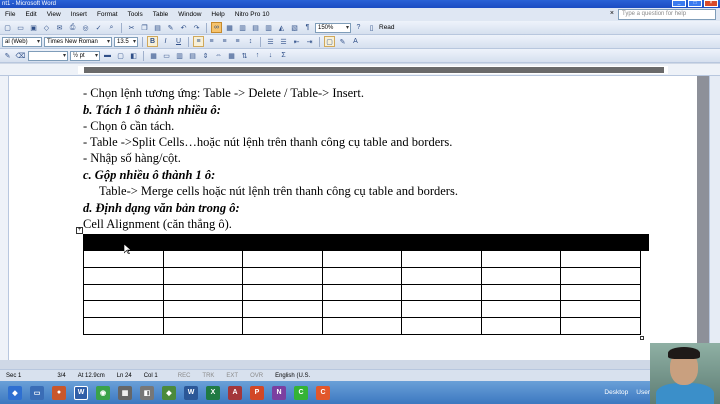 This screenshot has height=404, width=720. I want to click on show-hide-icon: ¶, so click(307, 27).